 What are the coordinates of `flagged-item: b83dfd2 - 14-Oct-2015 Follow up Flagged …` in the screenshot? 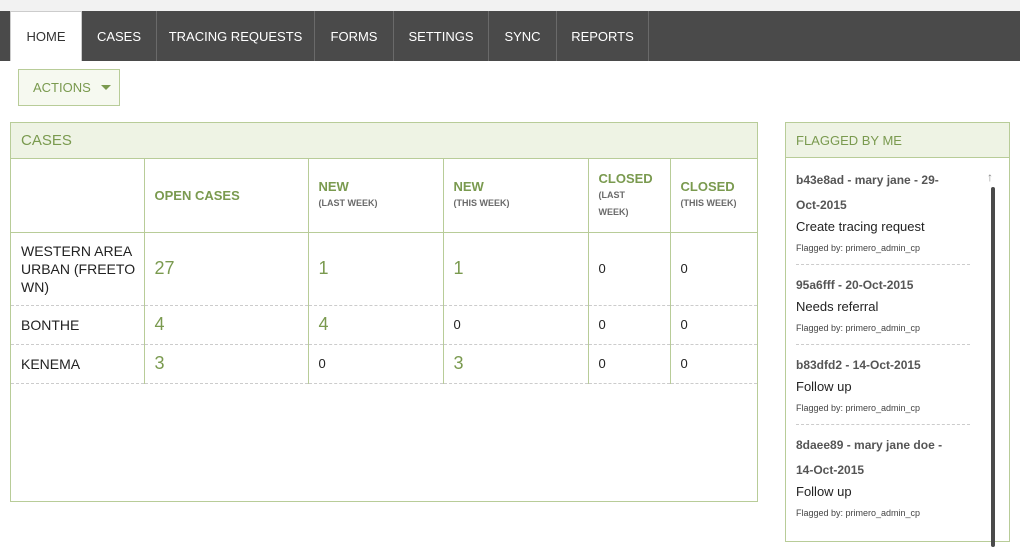 It's located at (883, 389).